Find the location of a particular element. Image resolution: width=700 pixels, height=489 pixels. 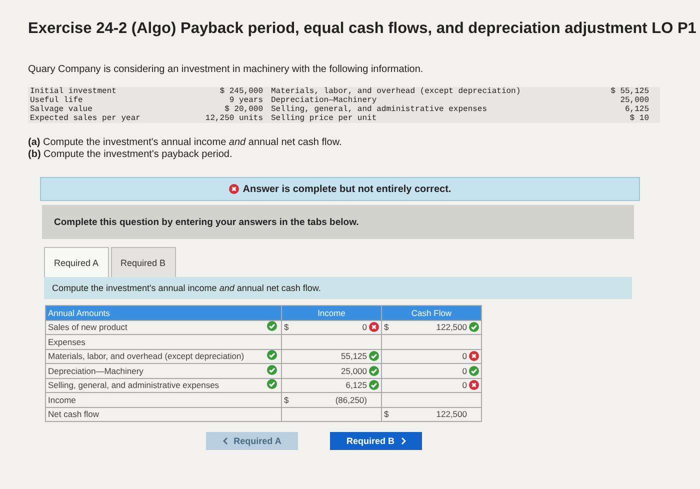

question-text: (b) Compute the investment's payback period. is located at coordinates (131, 155).